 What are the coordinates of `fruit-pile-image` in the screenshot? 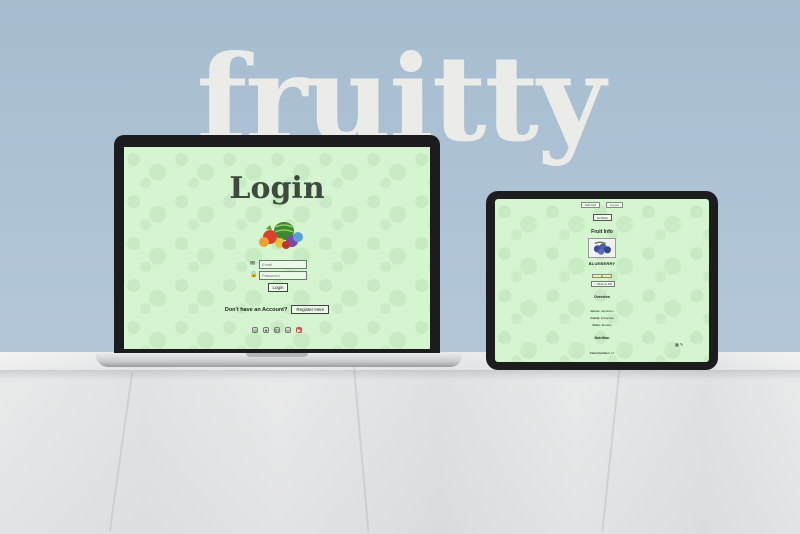 It's located at (281, 235).